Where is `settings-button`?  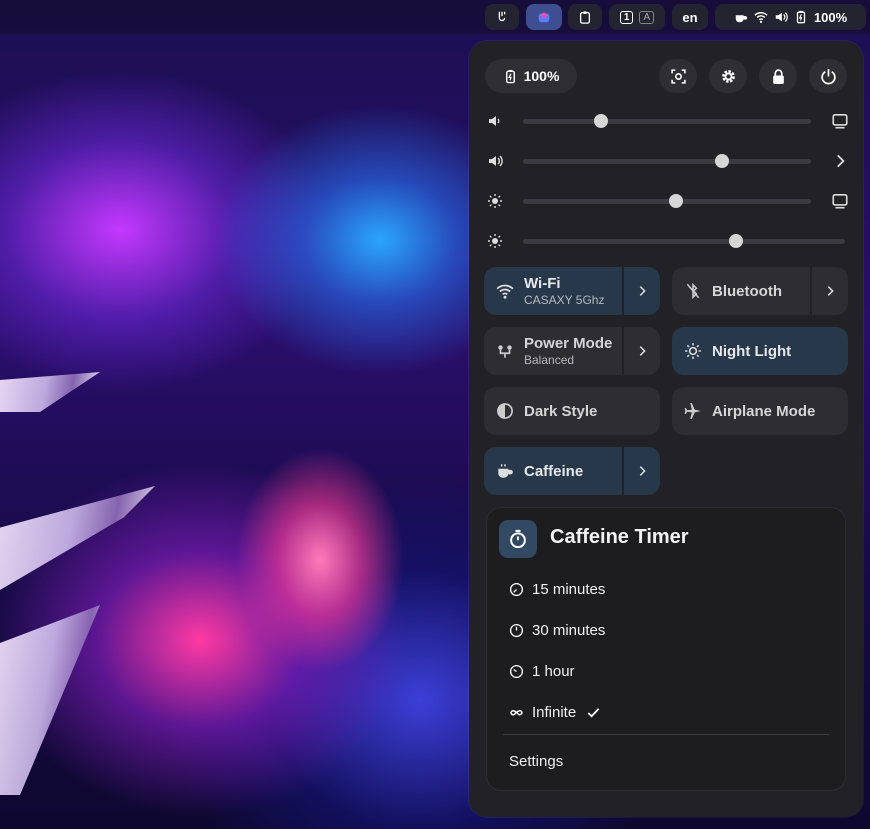 settings-button is located at coordinates (728, 76).